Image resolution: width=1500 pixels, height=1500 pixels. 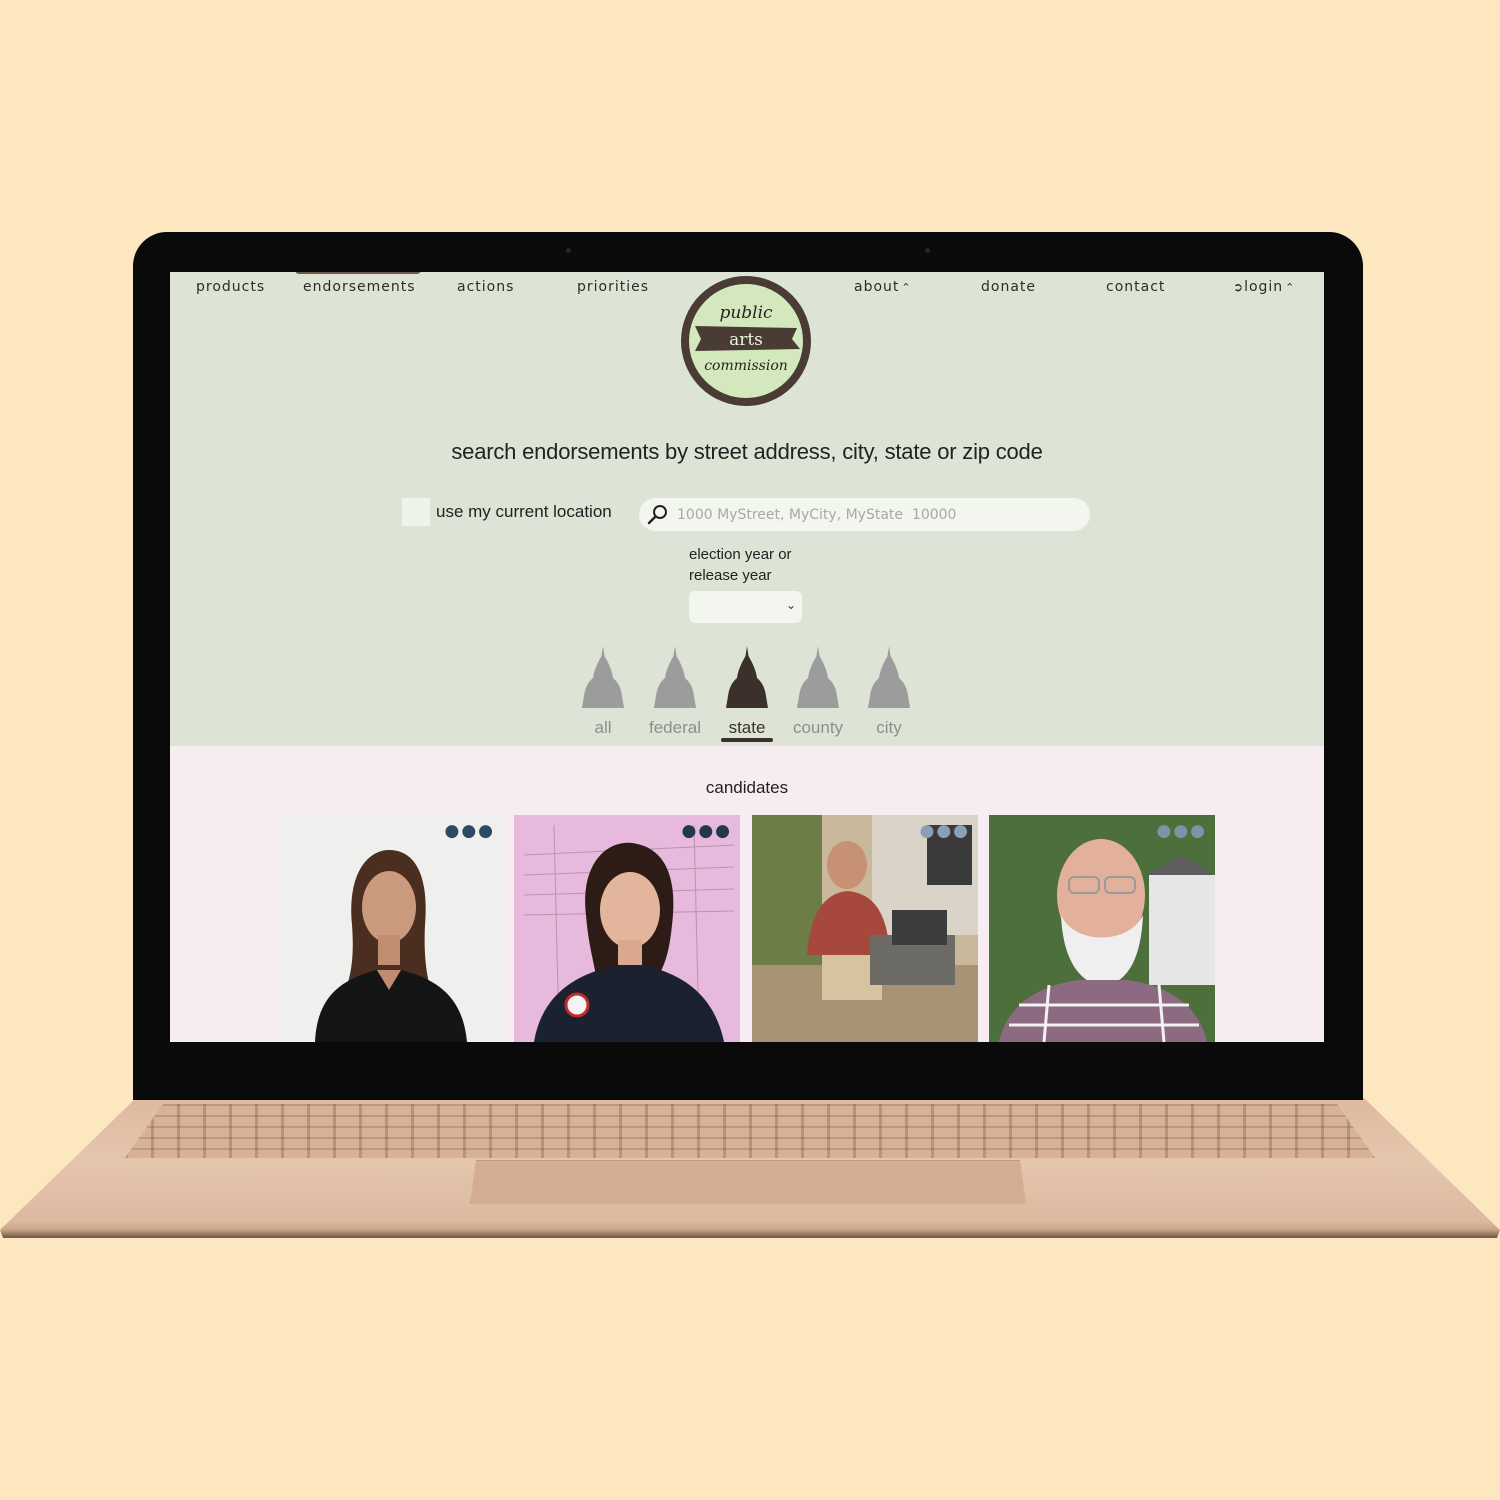 What do you see at coordinates (524, 512) in the screenshot?
I see `use-location-label: use my current location` at bounding box center [524, 512].